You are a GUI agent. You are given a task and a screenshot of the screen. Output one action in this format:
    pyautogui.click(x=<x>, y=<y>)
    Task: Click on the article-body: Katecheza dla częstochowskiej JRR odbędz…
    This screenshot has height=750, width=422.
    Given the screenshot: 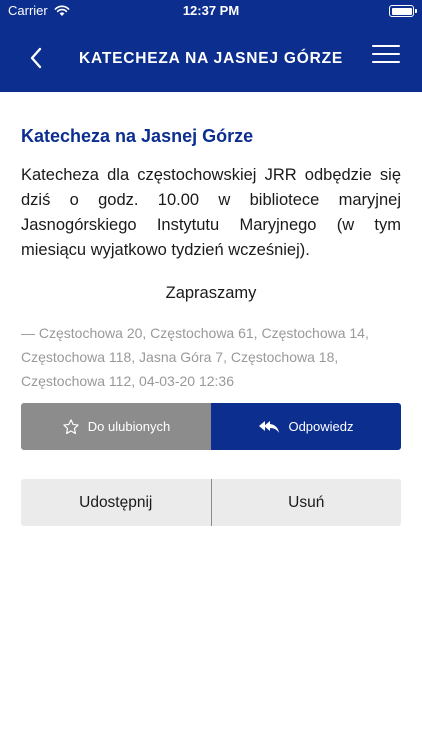 What is the action you would take?
    pyautogui.click(x=211, y=212)
    